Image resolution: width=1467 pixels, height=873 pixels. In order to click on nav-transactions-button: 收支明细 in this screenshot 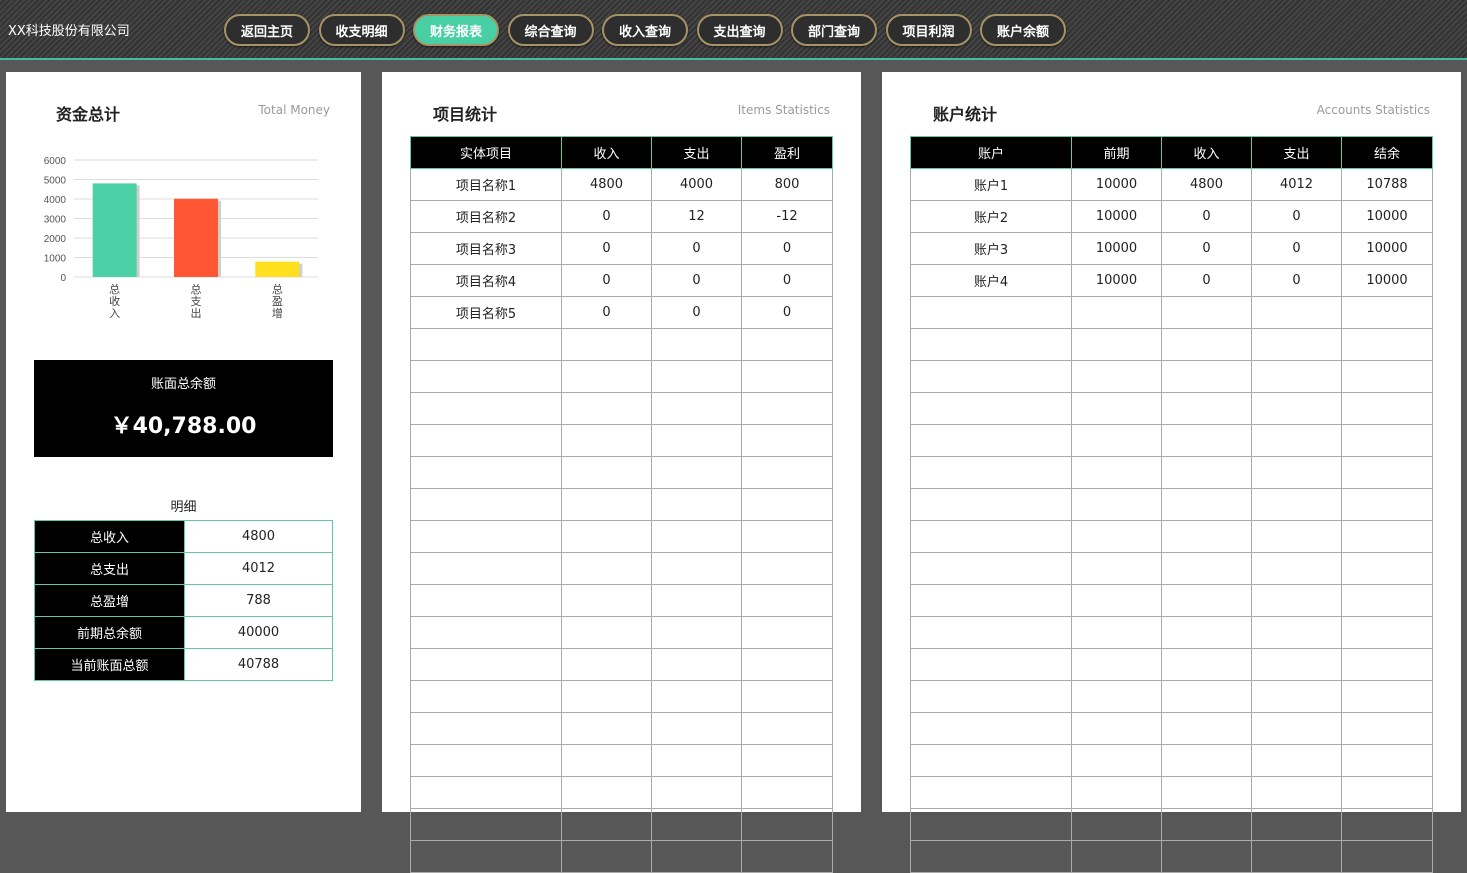, I will do `click(361, 30)`.